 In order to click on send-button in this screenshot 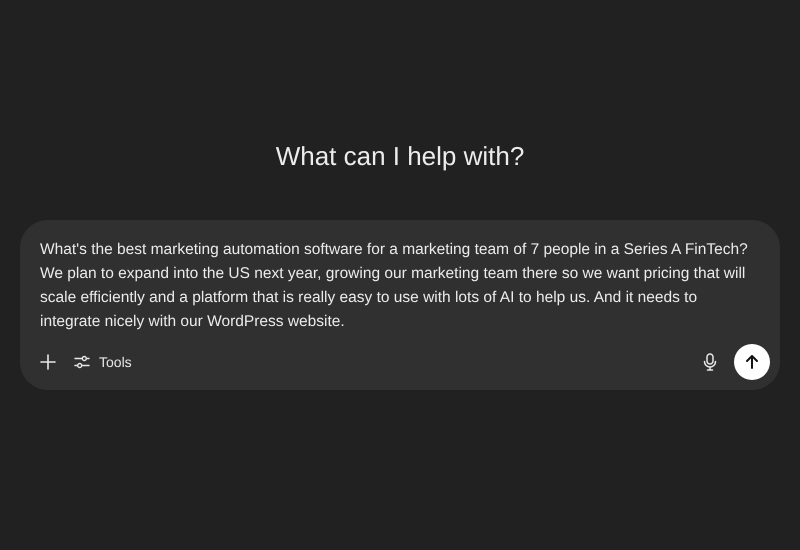, I will do `click(752, 362)`.